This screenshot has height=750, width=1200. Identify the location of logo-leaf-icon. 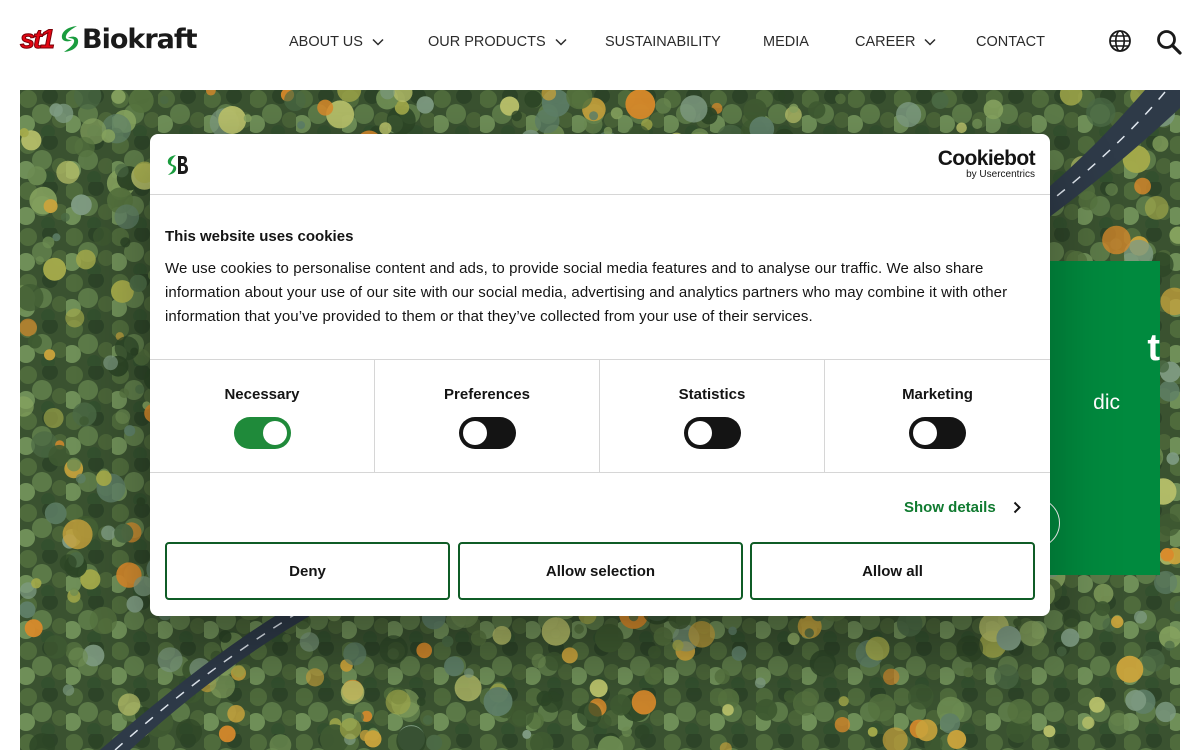
(70, 39).